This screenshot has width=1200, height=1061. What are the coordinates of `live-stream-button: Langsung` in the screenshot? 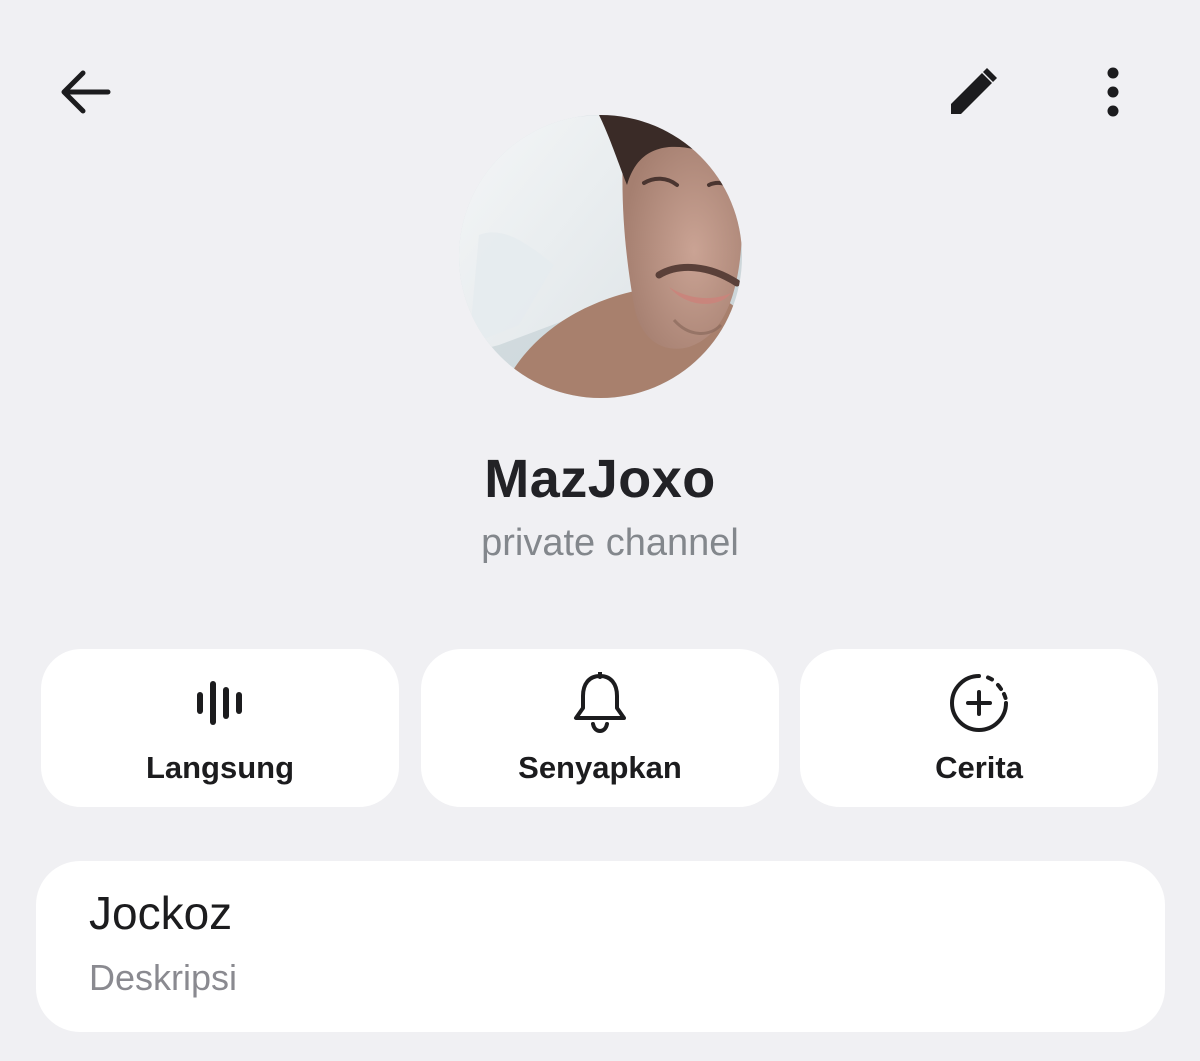 It's located at (220, 728).